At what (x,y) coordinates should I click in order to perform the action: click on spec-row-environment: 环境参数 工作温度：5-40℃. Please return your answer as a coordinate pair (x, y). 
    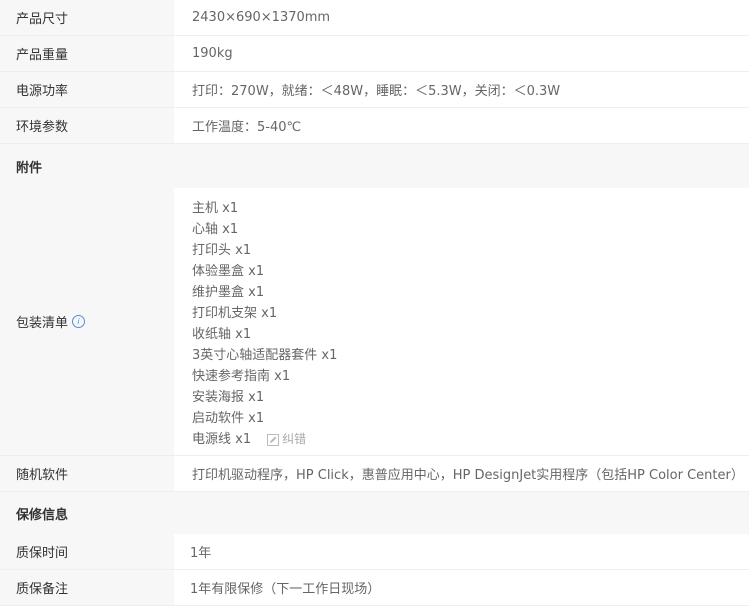
    Looking at the image, I should click on (374, 126).